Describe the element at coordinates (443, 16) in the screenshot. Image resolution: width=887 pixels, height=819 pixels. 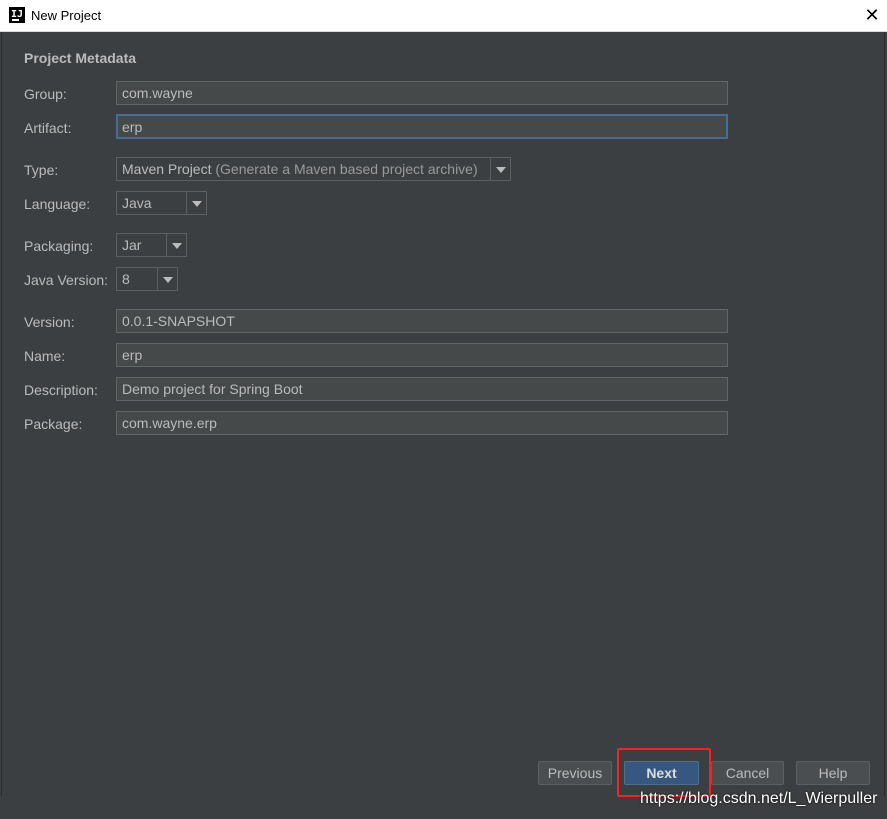
I see `window-titlebar: IJ New Project ✕` at that location.